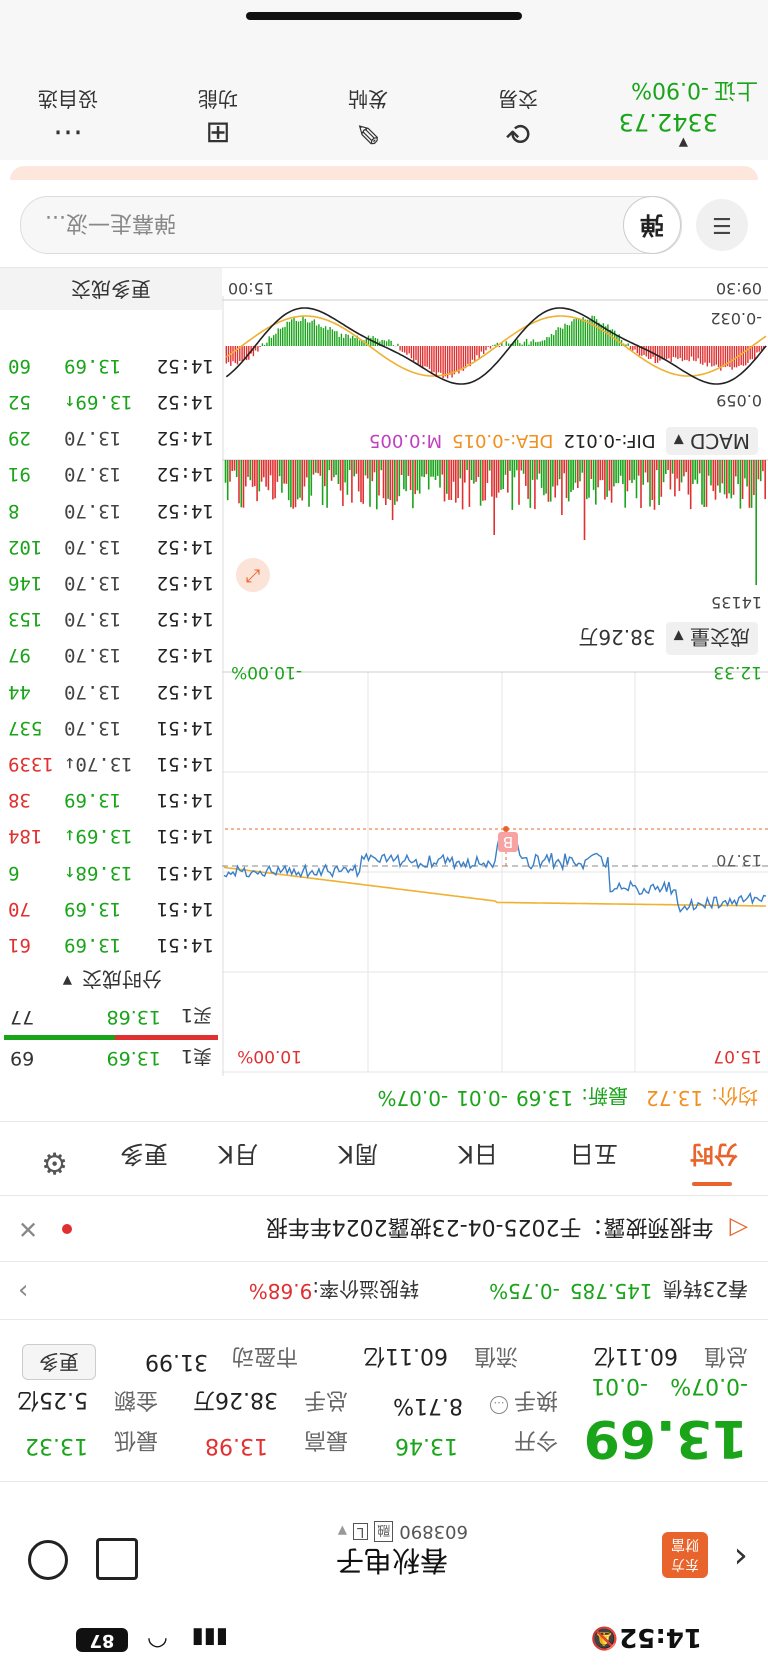 Image resolution: width=768 pixels, height=1670 pixels. I want to click on expand-icon, so click(117, 1559).